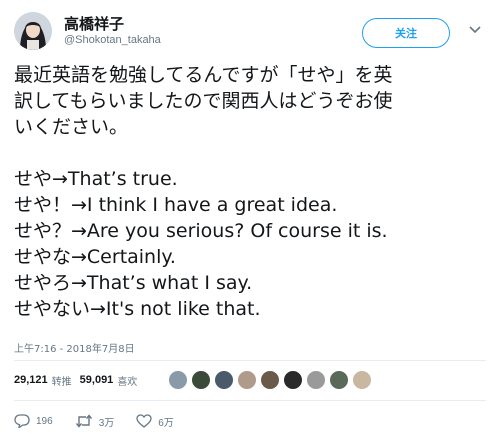  Describe the element at coordinates (144, 421) in the screenshot. I see `heart-icon` at that location.